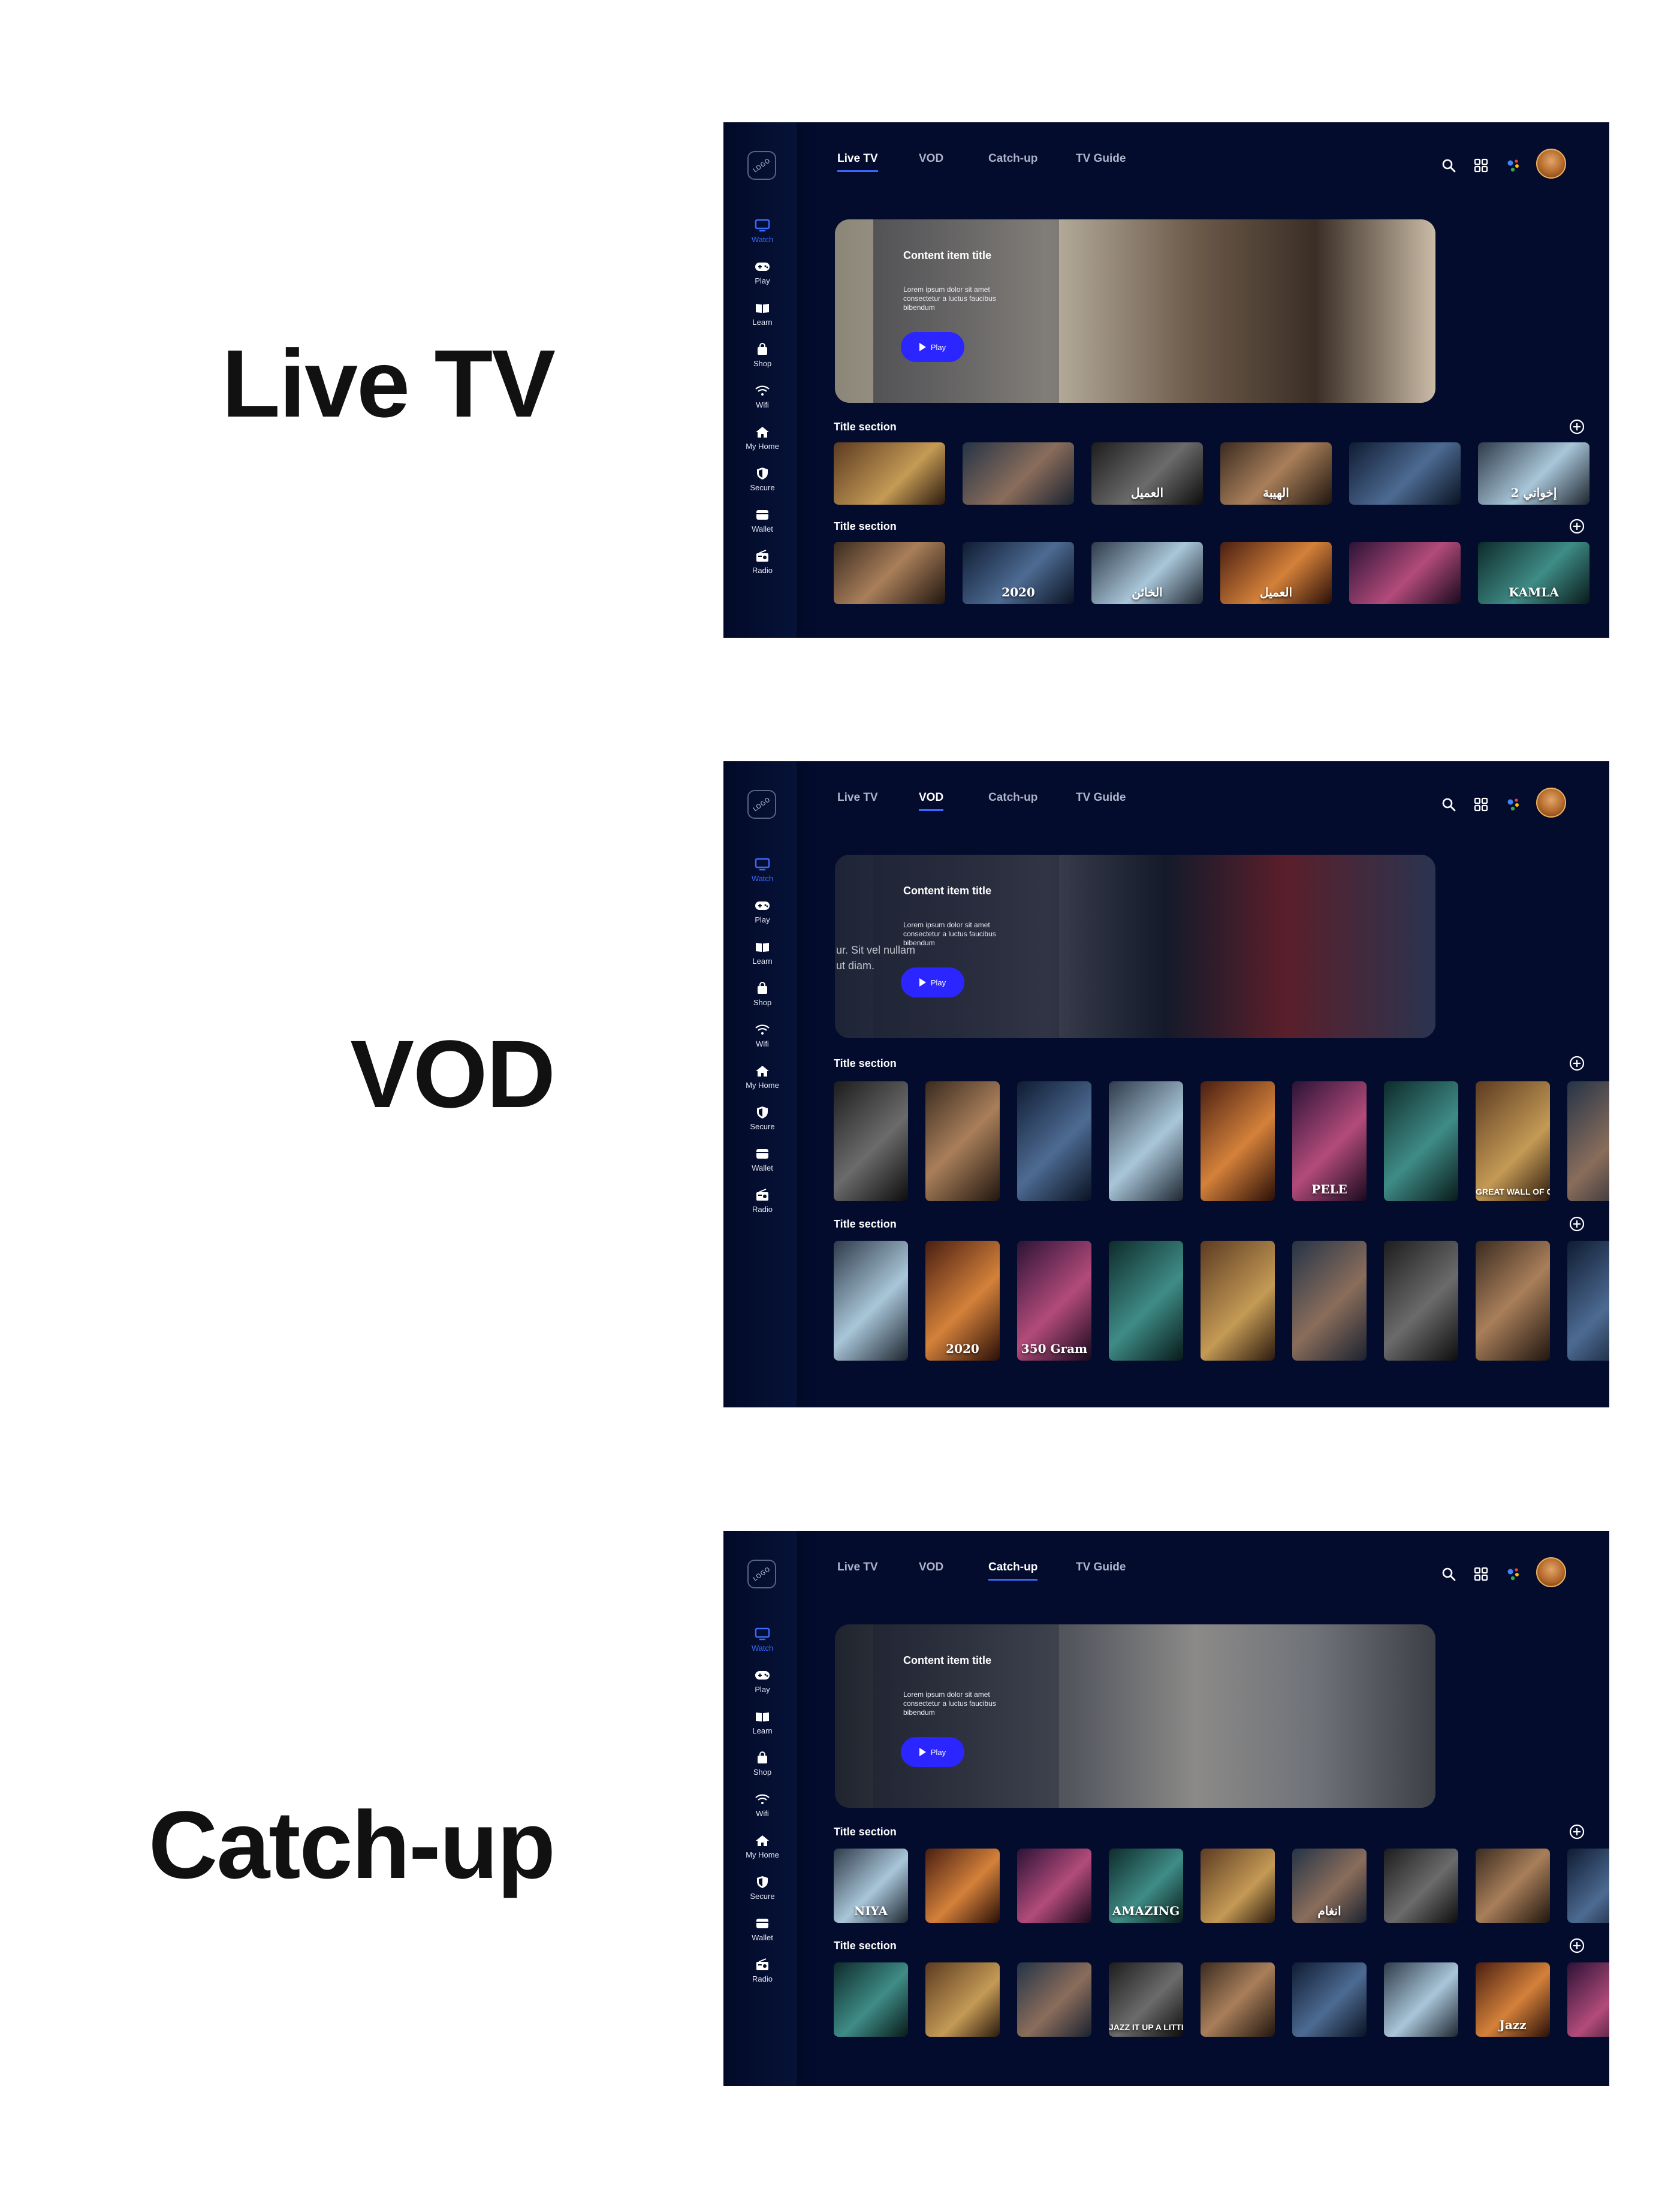 The image size is (1680, 2204). Describe the element at coordinates (1513, 1999) in the screenshot. I see `content-tile: Jazz` at that location.